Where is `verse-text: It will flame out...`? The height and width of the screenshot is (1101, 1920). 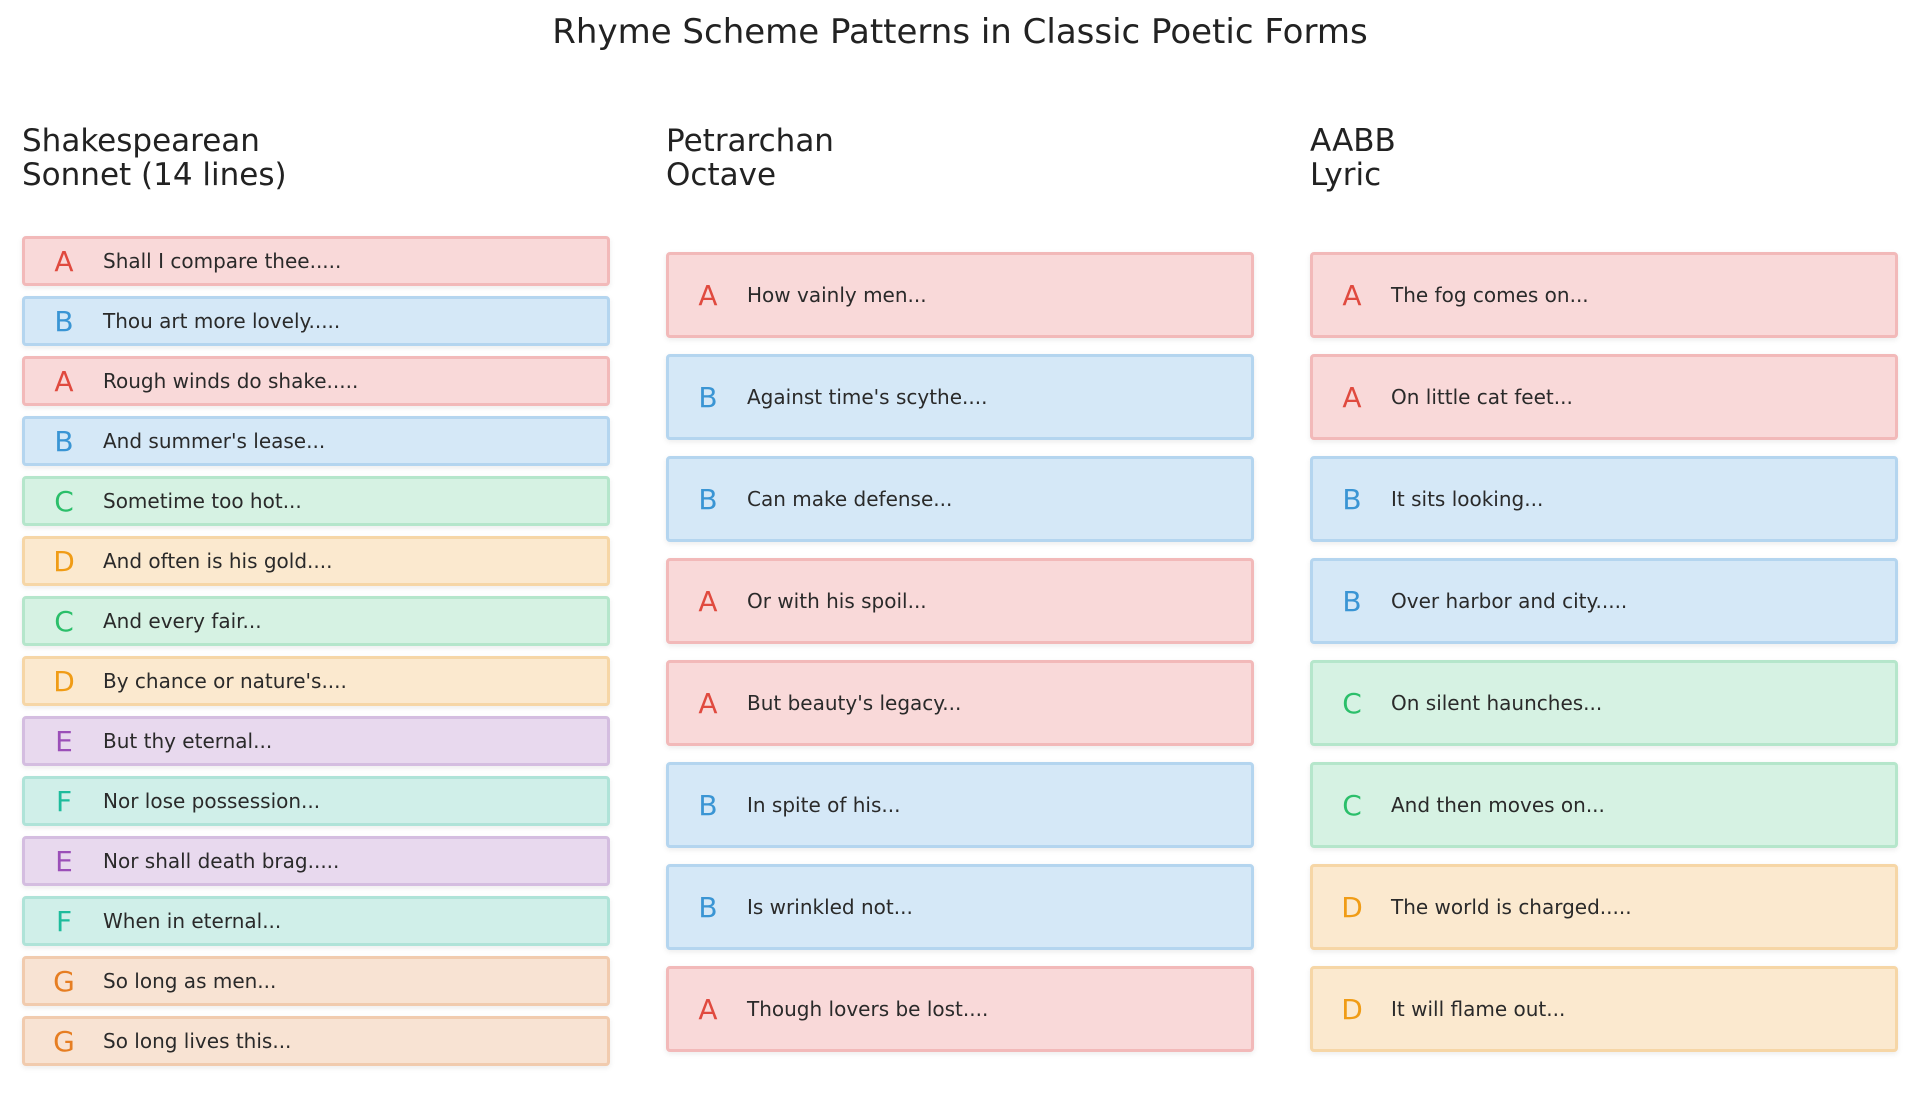
verse-text: It will flame out... is located at coordinates (1478, 1009).